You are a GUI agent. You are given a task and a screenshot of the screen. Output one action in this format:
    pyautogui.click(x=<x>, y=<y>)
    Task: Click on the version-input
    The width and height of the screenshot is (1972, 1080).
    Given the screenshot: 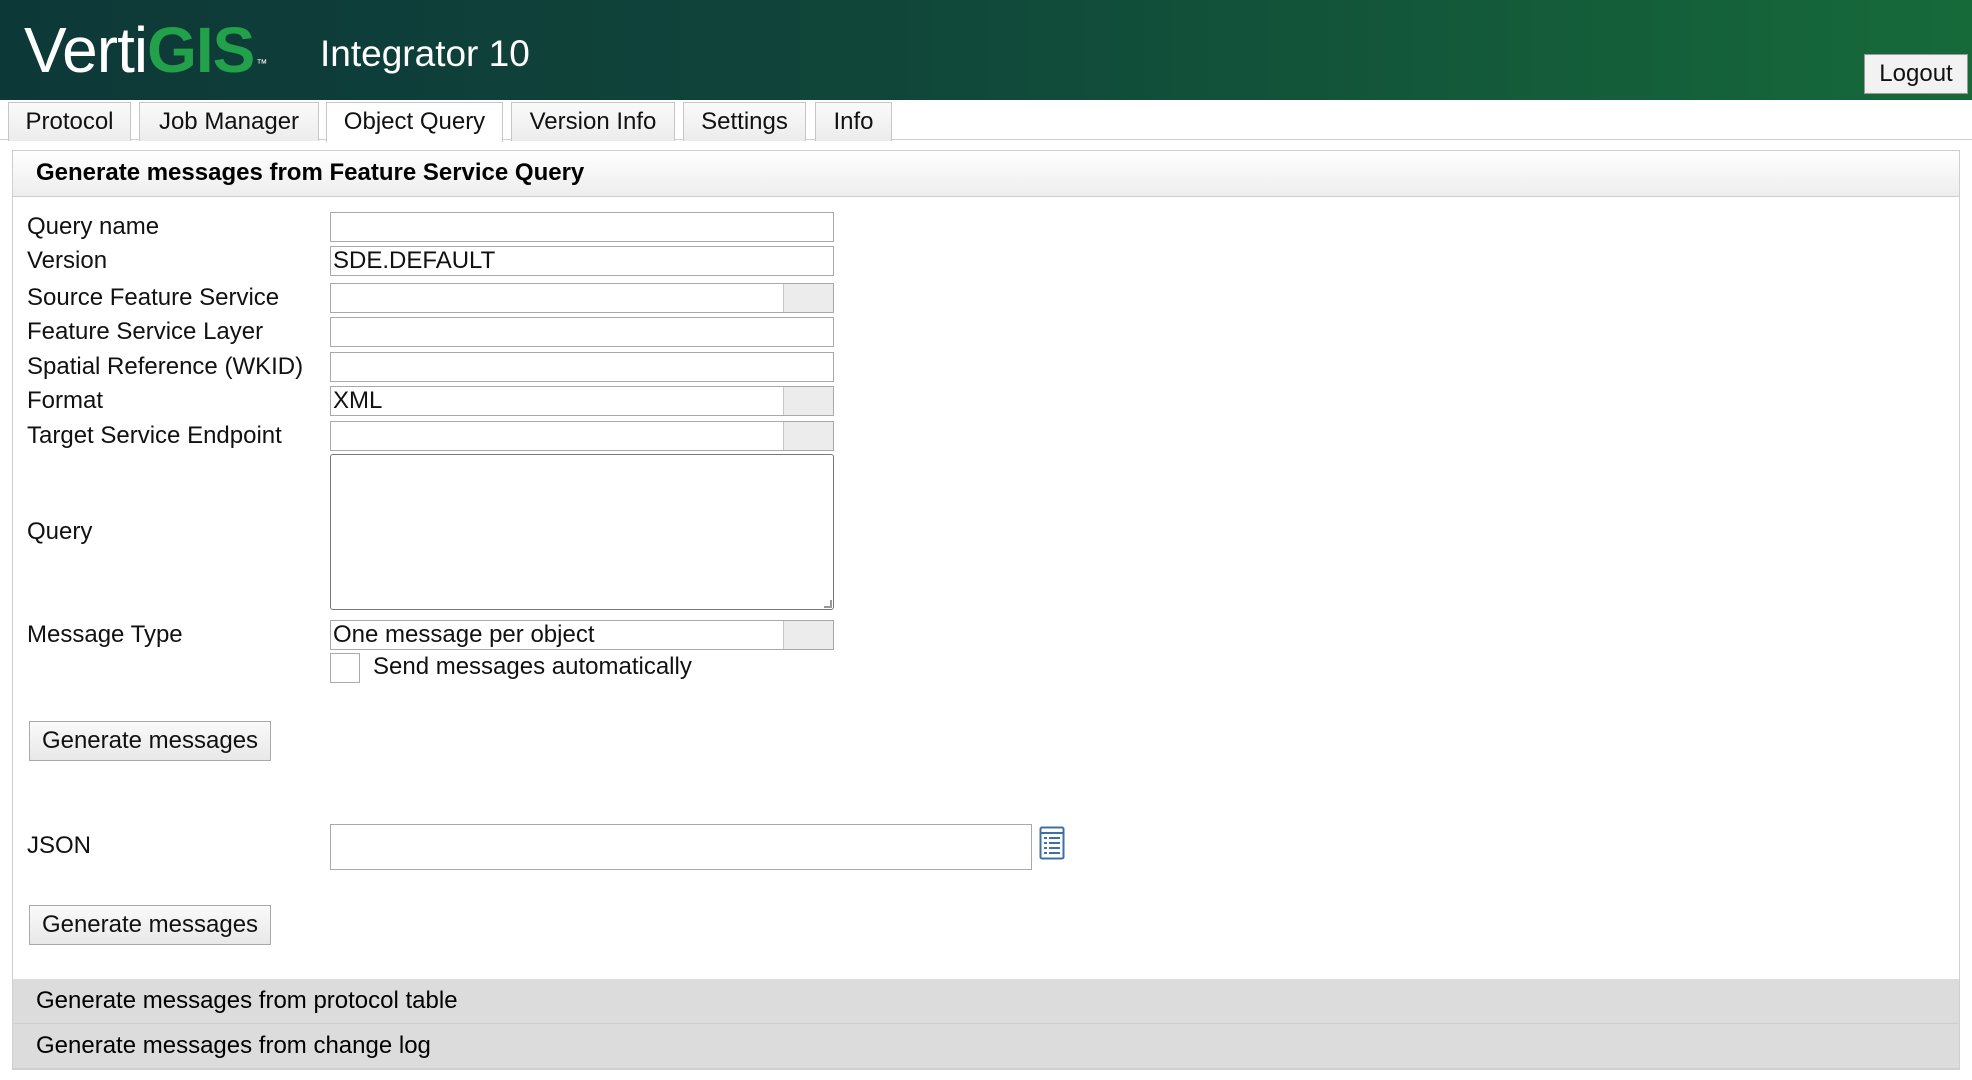 What is the action you would take?
    pyautogui.click(x=582, y=261)
    